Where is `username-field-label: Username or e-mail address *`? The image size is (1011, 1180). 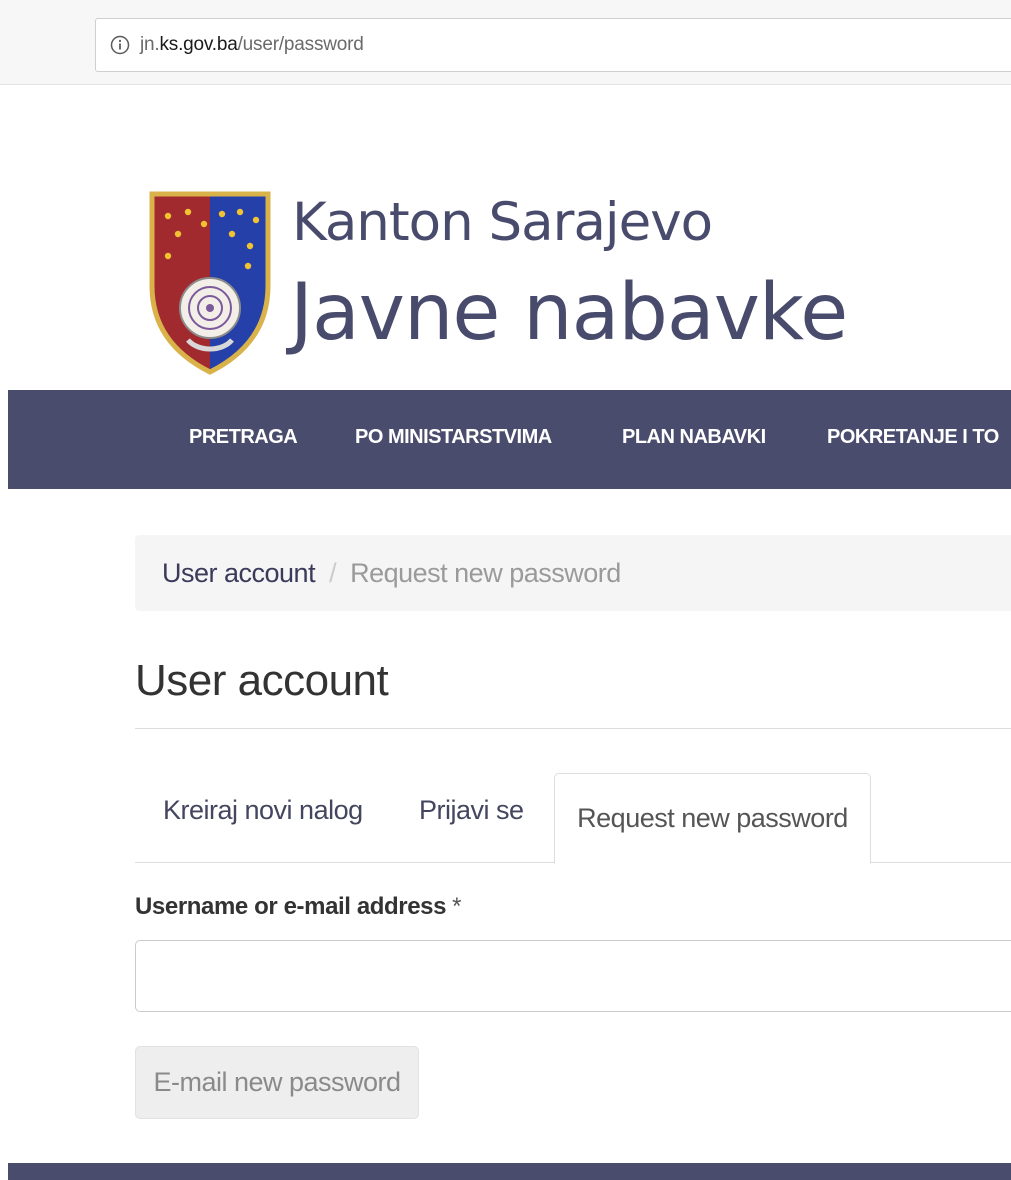
username-field-label: Username or e-mail address * is located at coordinates (298, 907).